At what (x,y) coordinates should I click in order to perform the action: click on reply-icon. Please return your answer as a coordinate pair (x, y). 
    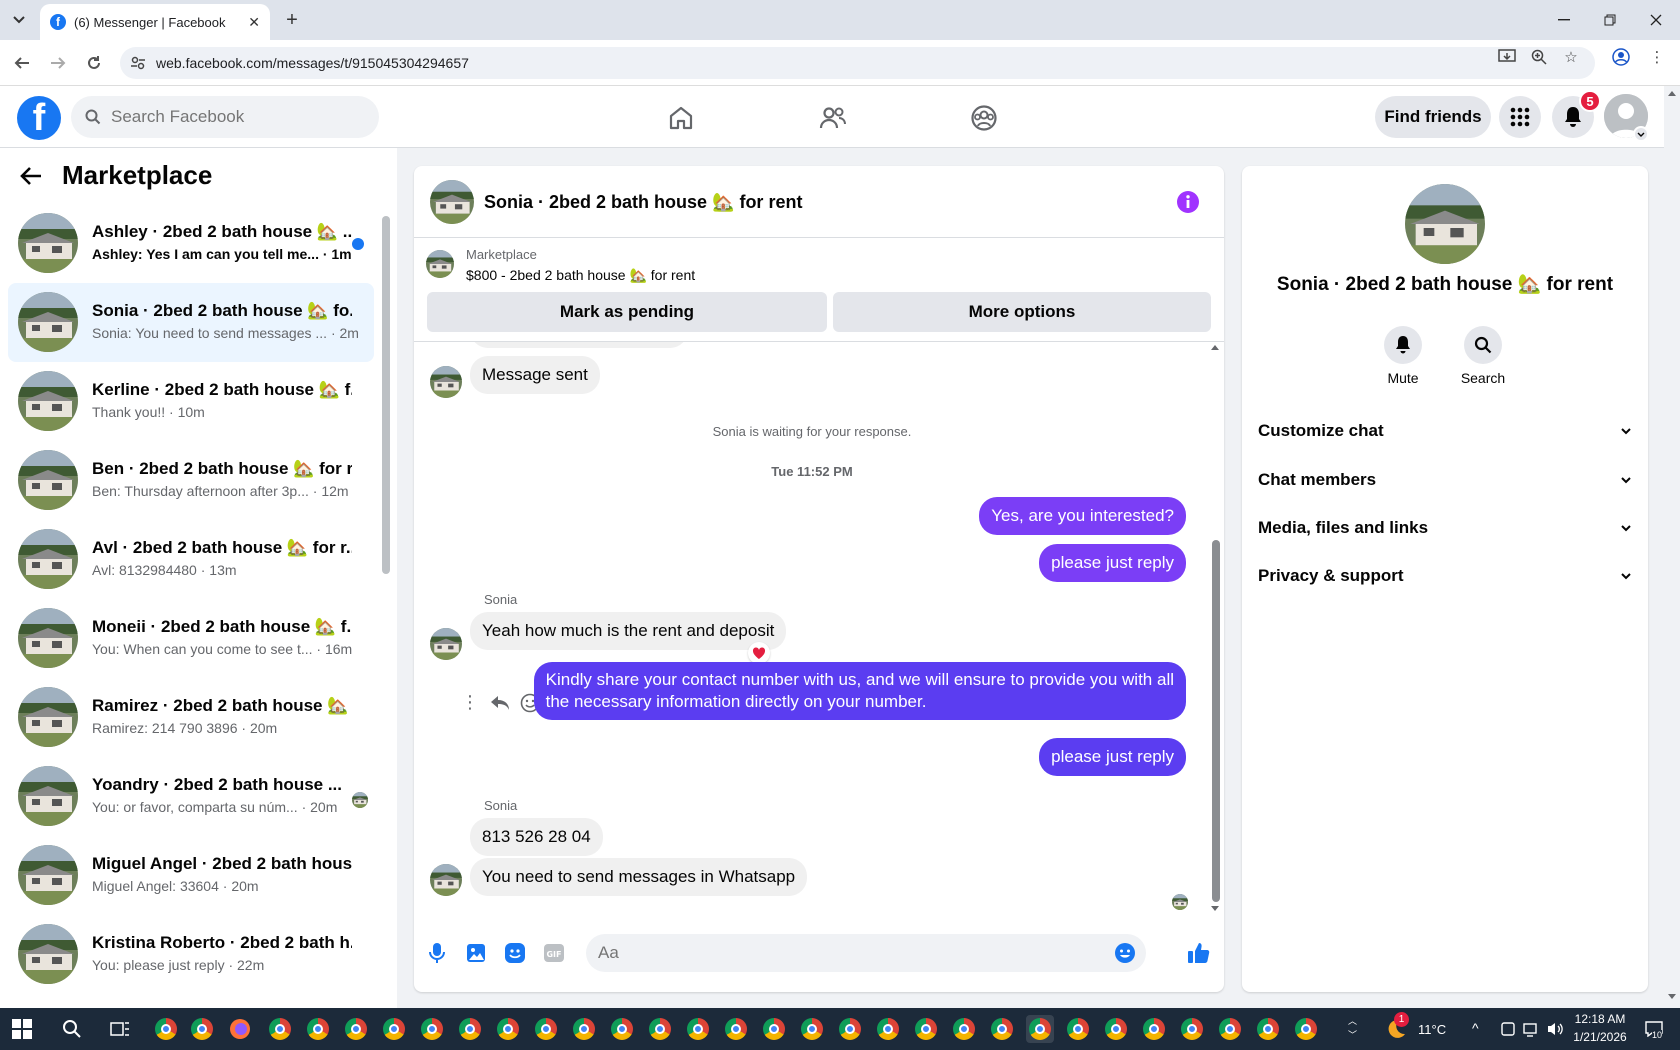
    Looking at the image, I should click on (500, 703).